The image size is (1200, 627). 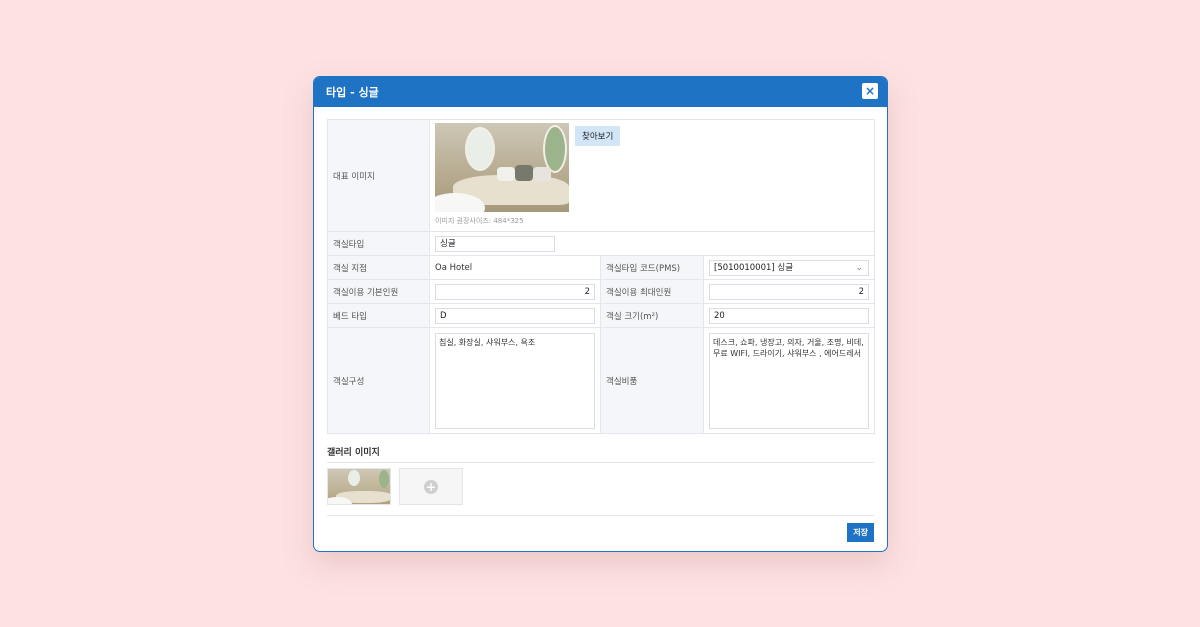 I want to click on bed-type-label: 베드 타입, so click(x=378, y=315).